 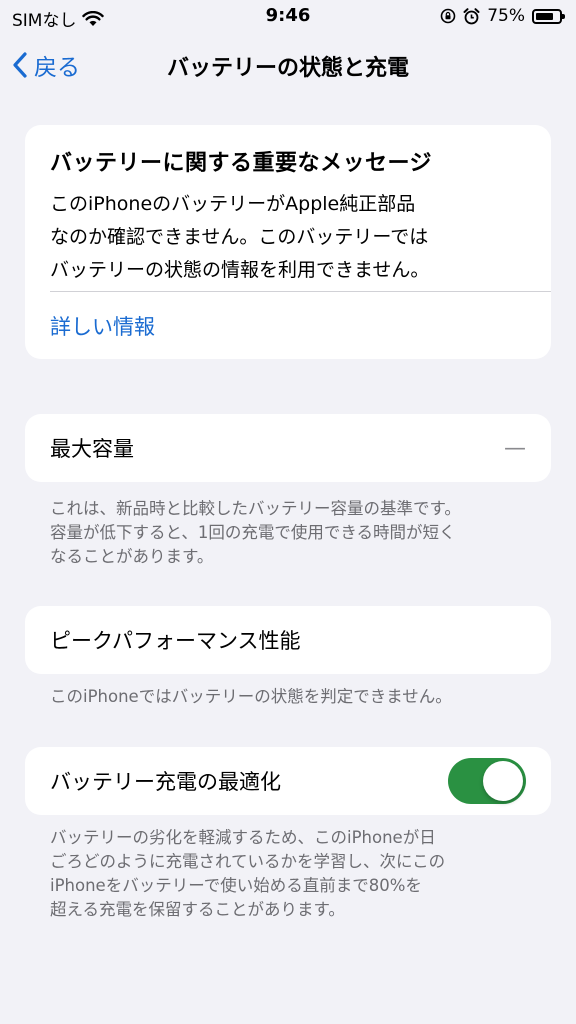 I want to click on page-title: バッテリーの状態と充電, so click(x=287, y=68).